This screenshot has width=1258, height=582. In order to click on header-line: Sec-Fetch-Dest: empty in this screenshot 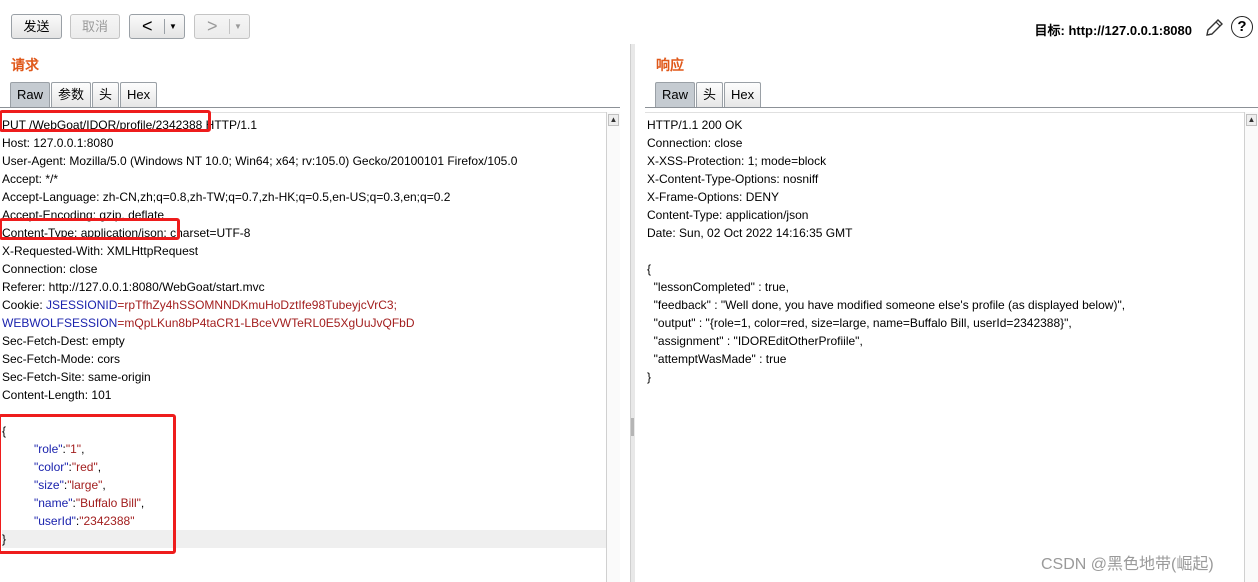, I will do `click(63, 341)`.